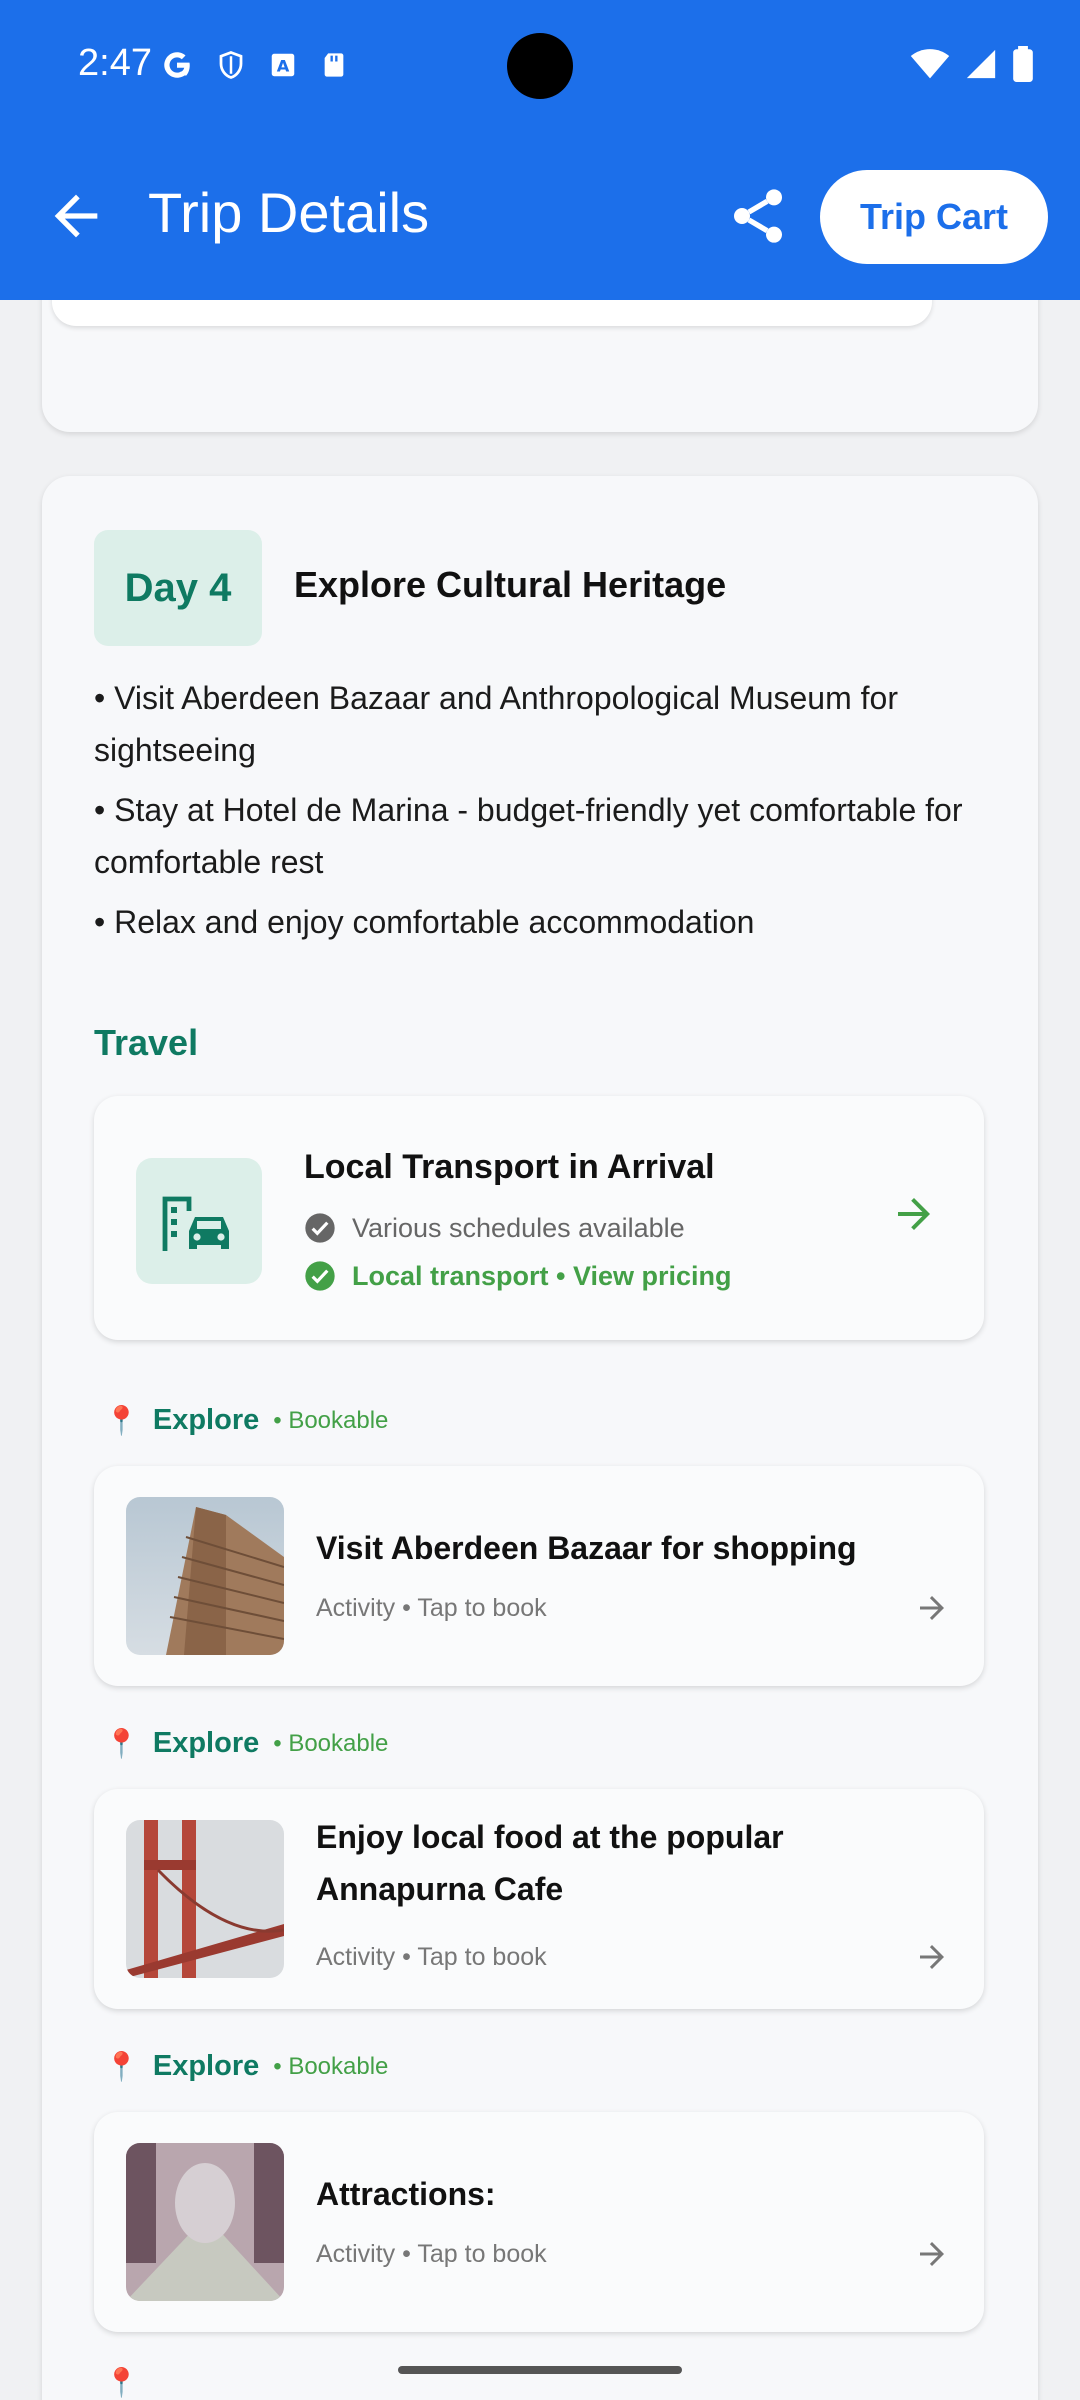 The width and height of the screenshot is (1080, 2400). I want to click on app-bar: Trip Details Trip Cart, so click(540, 216).